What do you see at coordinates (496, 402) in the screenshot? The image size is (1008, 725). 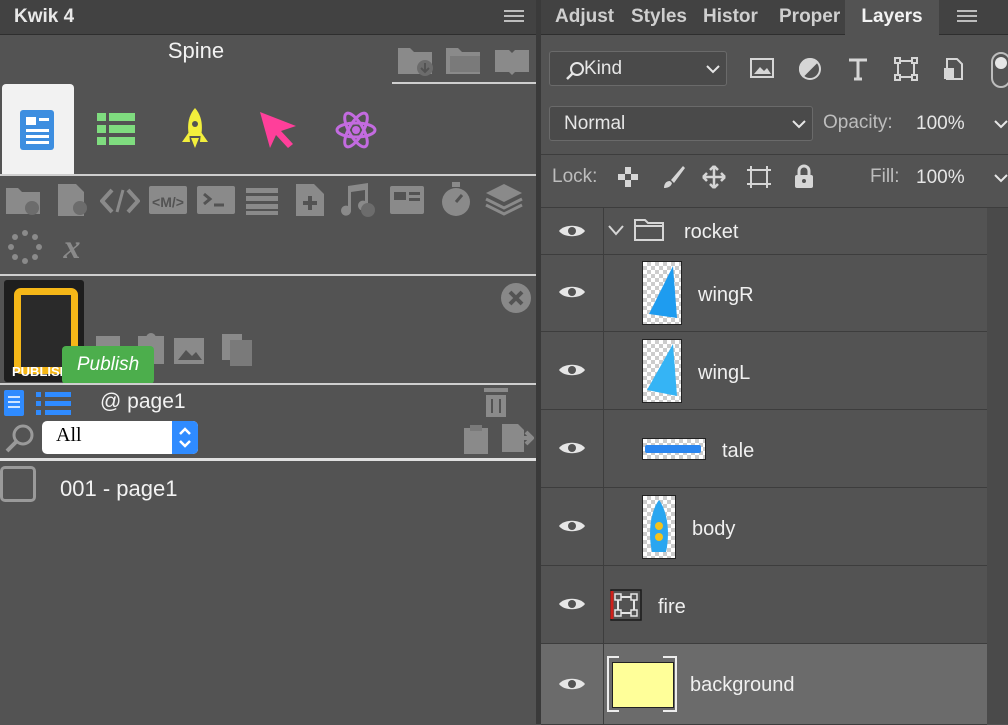 I see `trash-icon` at bounding box center [496, 402].